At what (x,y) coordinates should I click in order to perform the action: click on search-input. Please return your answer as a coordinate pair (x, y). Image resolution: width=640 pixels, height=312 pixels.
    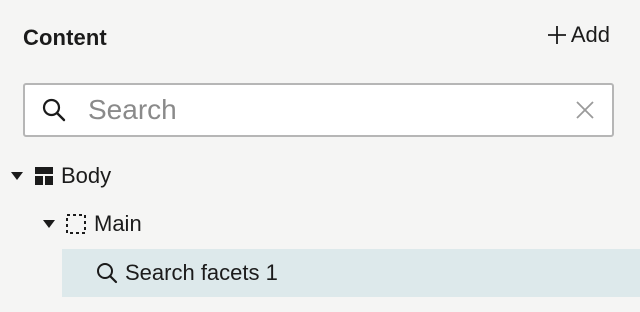
    Looking at the image, I should click on (320, 110).